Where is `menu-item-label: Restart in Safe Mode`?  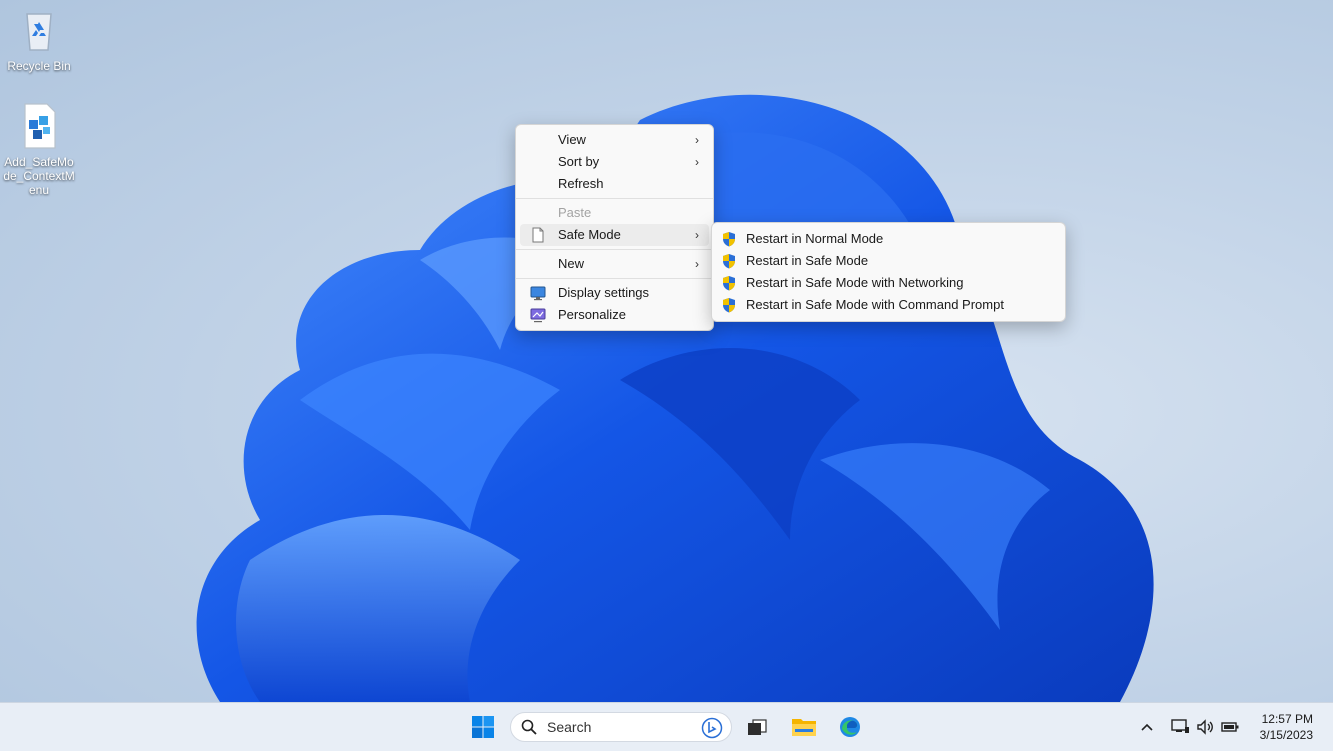
menu-item-label: Restart in Safe Mode is located at coordinates (807, 260).